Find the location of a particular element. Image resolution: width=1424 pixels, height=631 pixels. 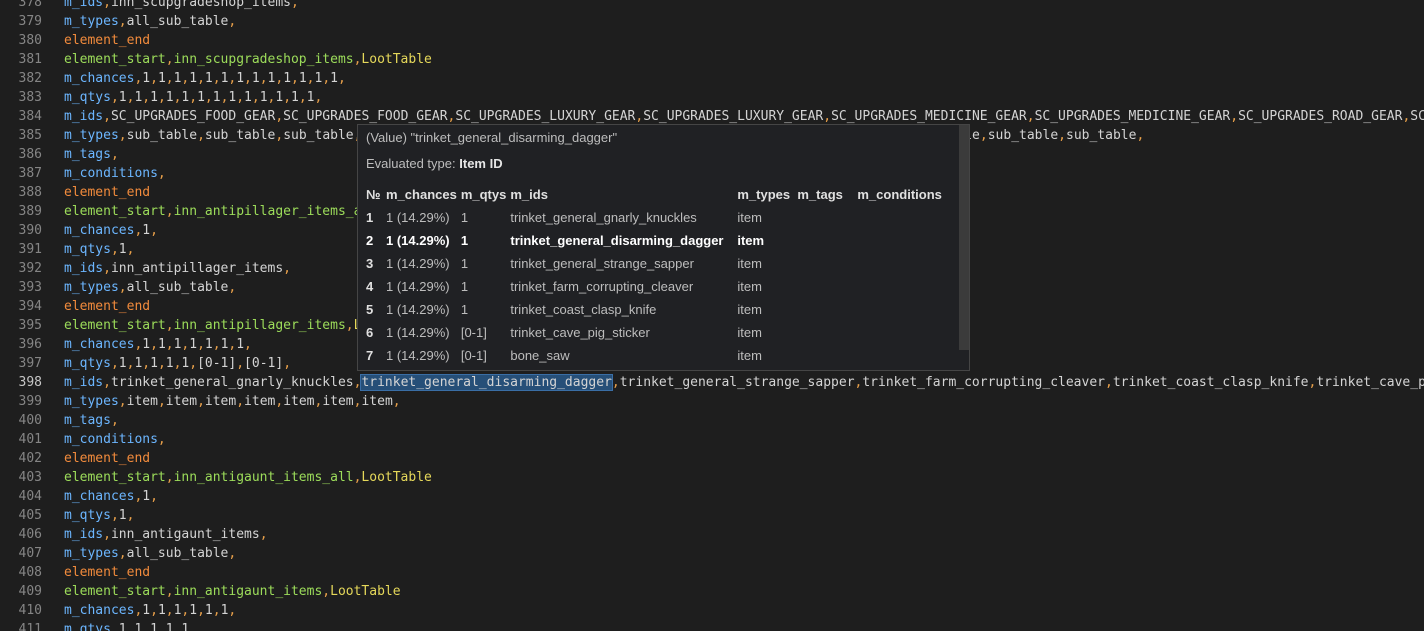

code-text: m_ids,inn_scupgradeshop_items, is located at coordinates (181, 6).